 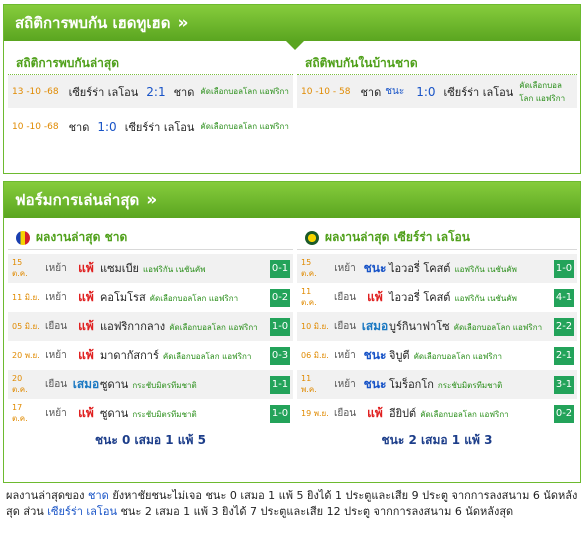 I want to click on form-left-title: ผลงานล่าสุด ชาด, so click(x=150, y=238).